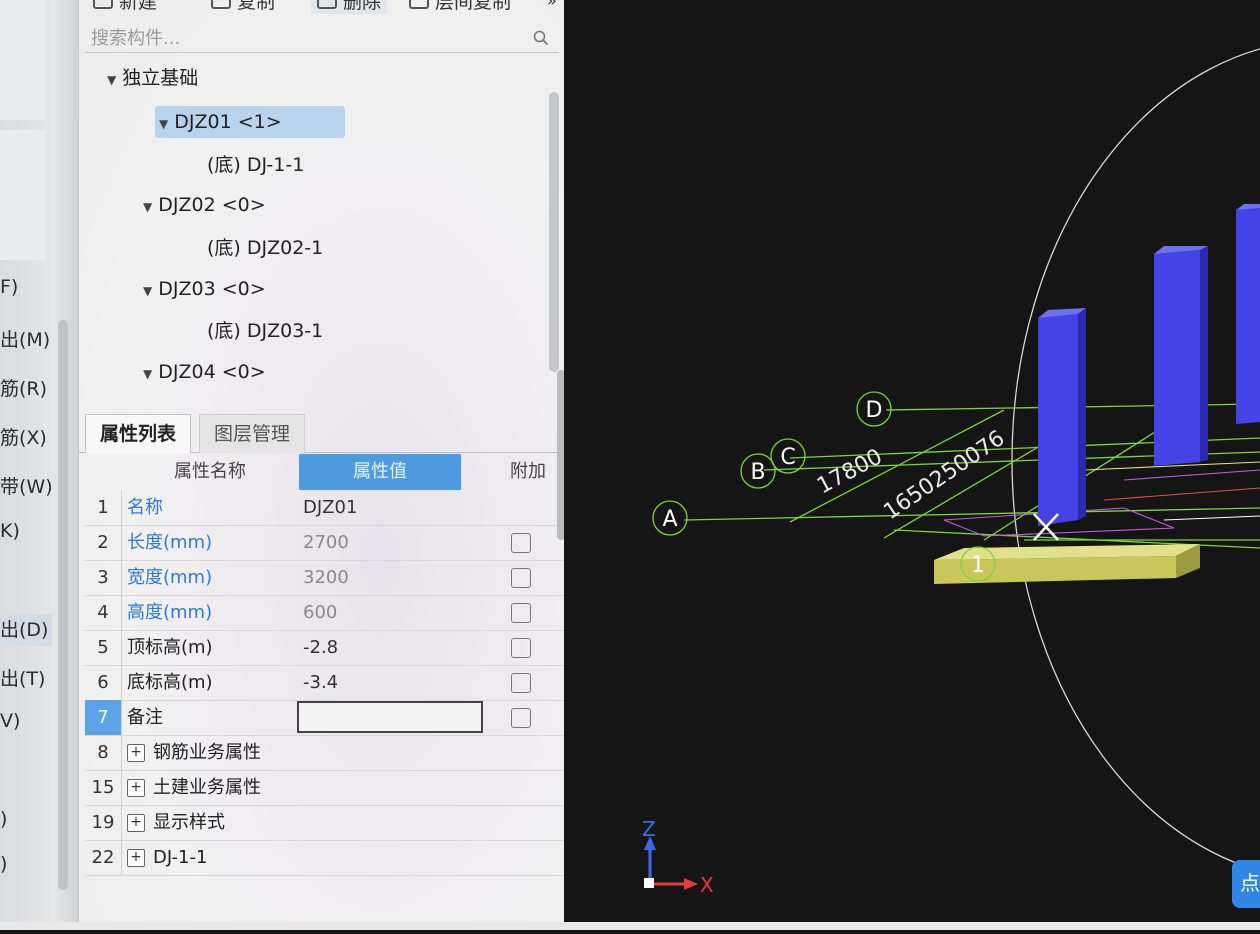  I want to click on row-number: 7, so click(103, 717).